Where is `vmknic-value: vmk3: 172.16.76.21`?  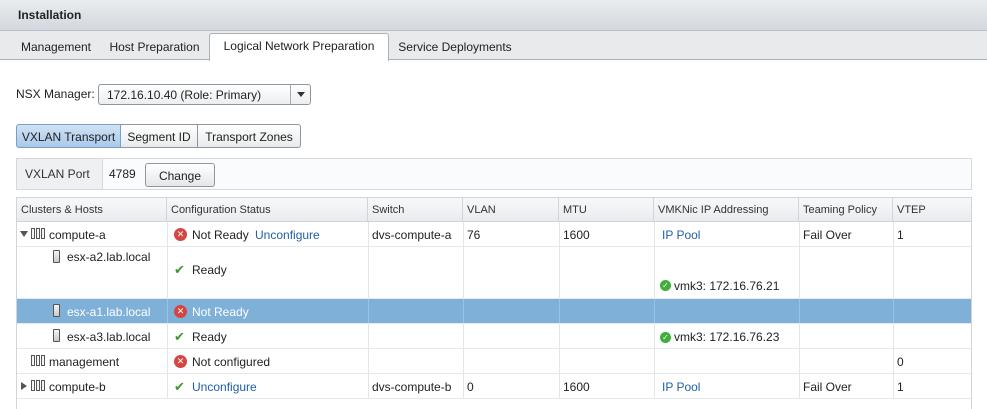 vmknic-value: vmk3: 172.16.76.21 is located at coordinates (727, 286).